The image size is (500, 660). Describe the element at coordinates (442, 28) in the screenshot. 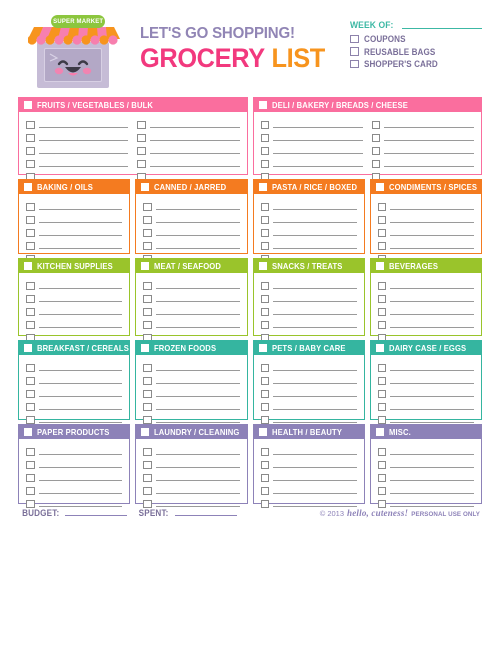

I see `week-of-input-line` at that location.